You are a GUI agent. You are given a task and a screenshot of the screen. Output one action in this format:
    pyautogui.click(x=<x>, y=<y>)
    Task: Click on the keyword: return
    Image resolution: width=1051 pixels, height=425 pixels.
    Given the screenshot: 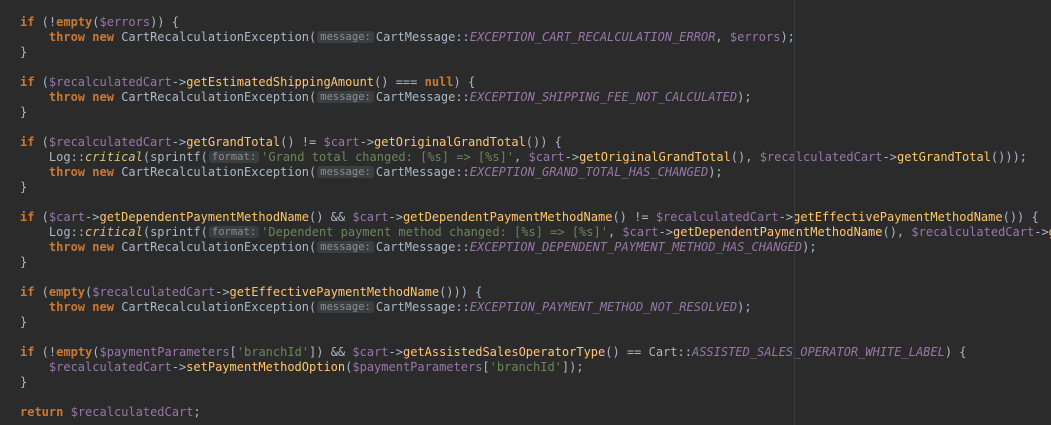 What is the action you would take?
    pyautogui.click(x=42, y=412)
    